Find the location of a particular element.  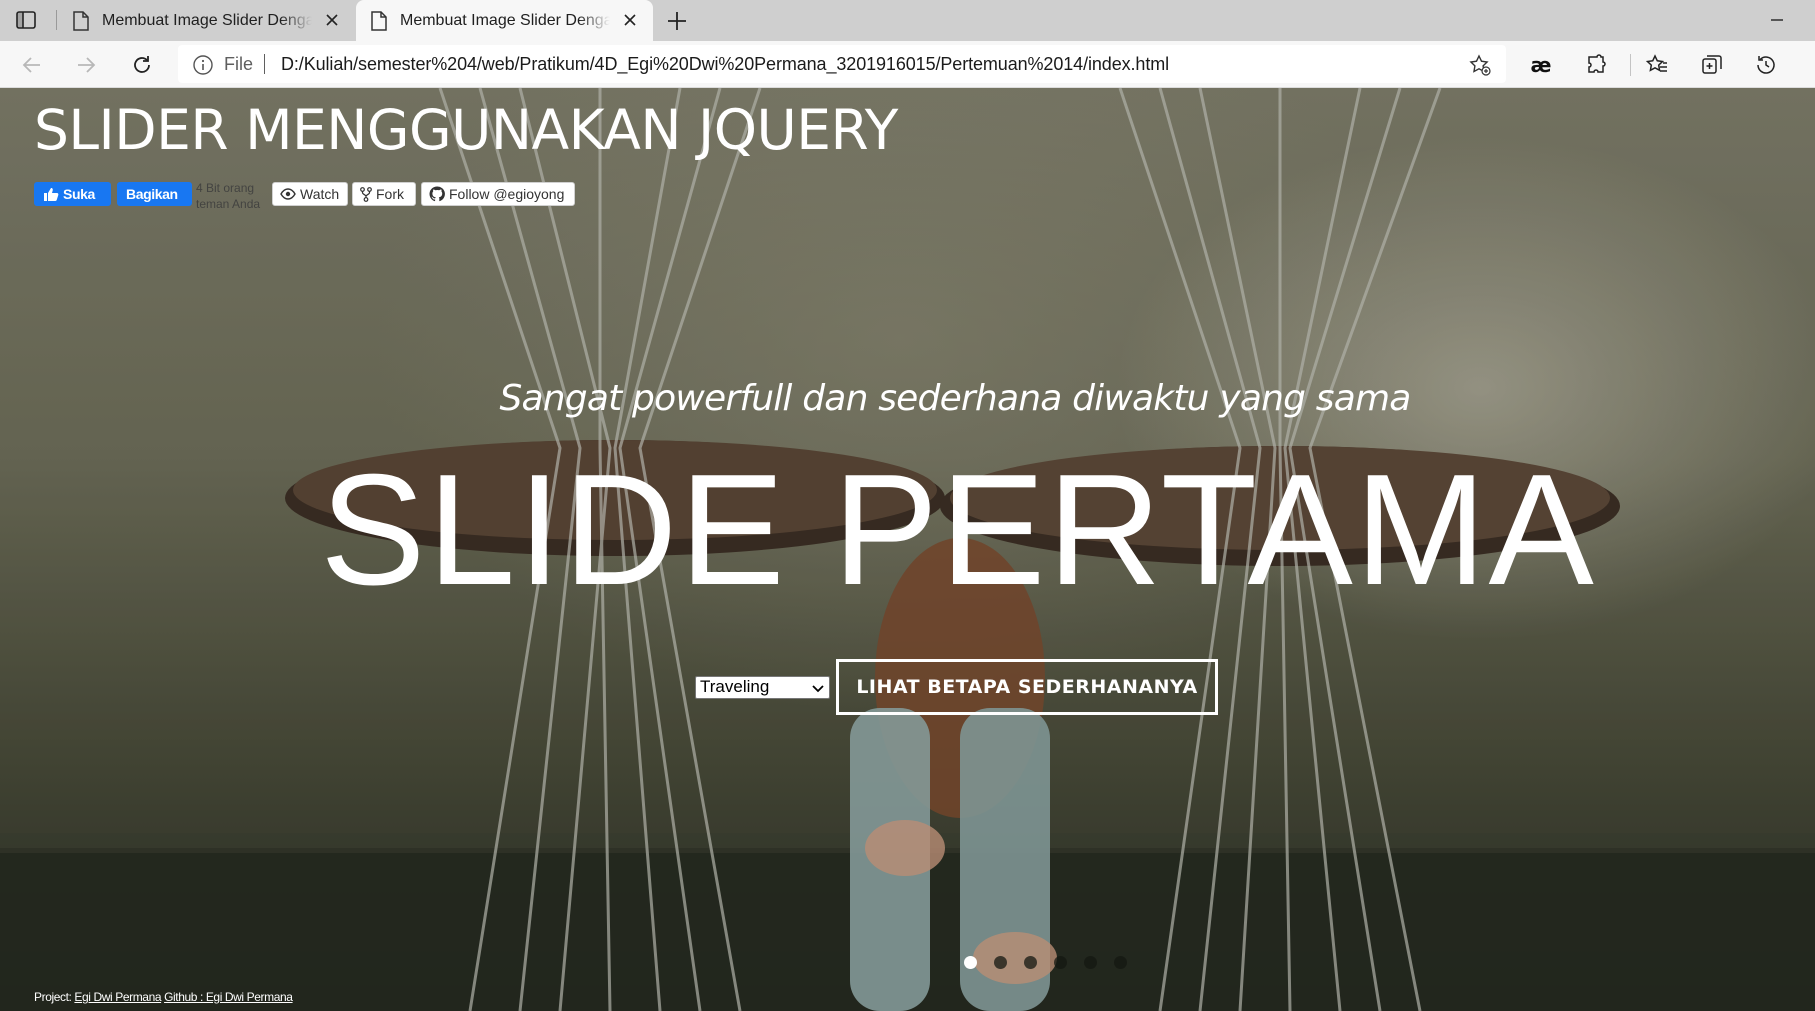

fork-icon is located at coordinates (366, 194).